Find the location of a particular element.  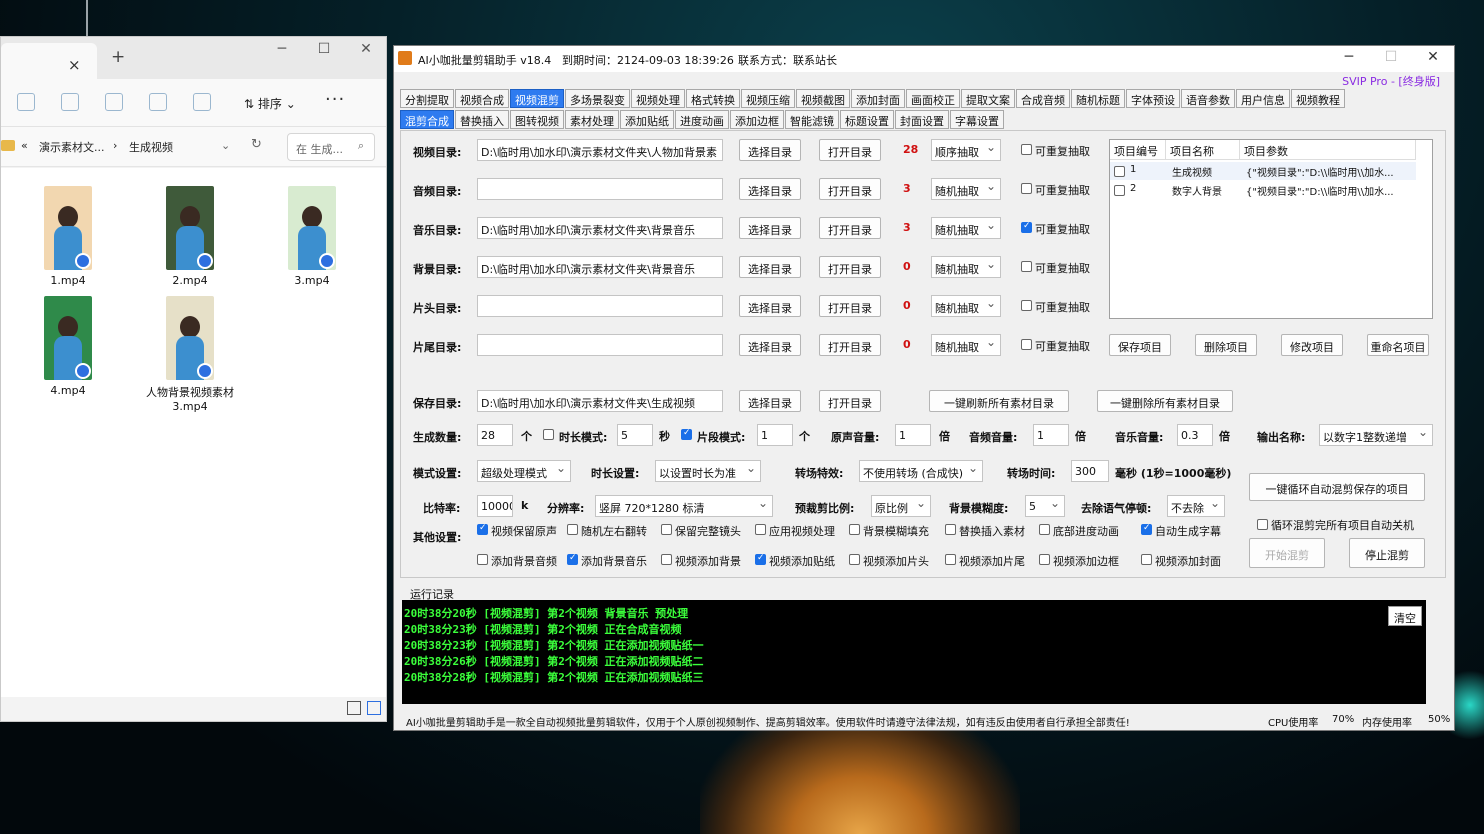

sub-tab-7: 智能滤镜 is located at coordinates (812, 119).